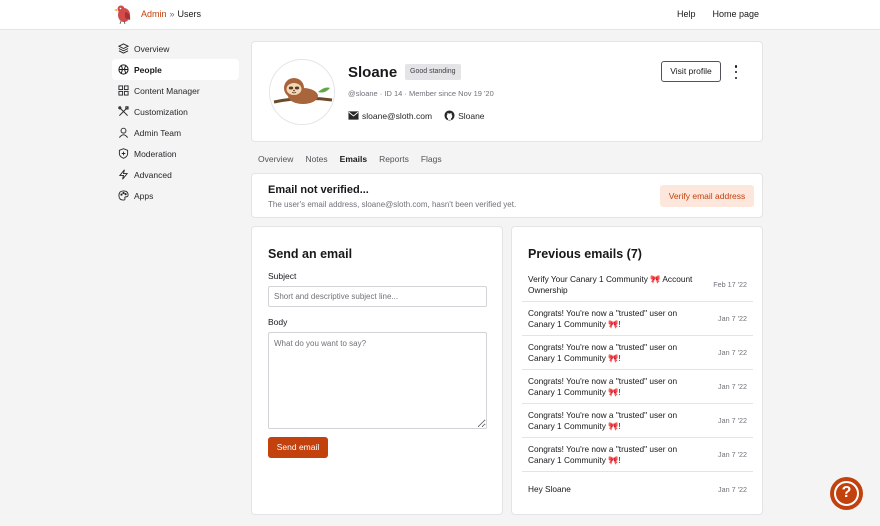  Describe the element at coordinates (707, 196) in the screenshot. I see `verify-email-button: Verify email address` at that location.